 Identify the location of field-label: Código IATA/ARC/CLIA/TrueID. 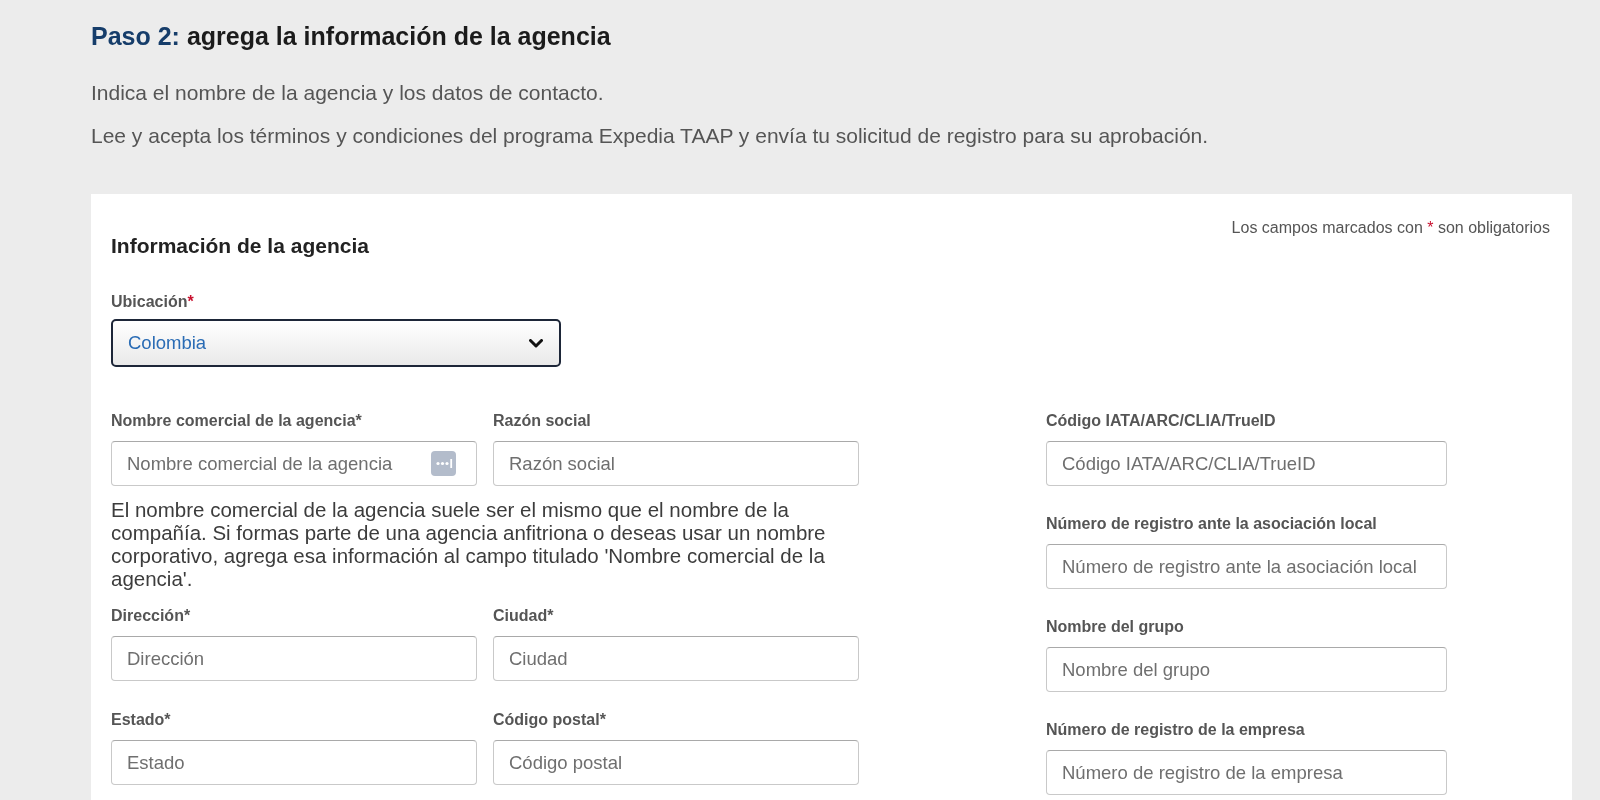
(1161, 421).